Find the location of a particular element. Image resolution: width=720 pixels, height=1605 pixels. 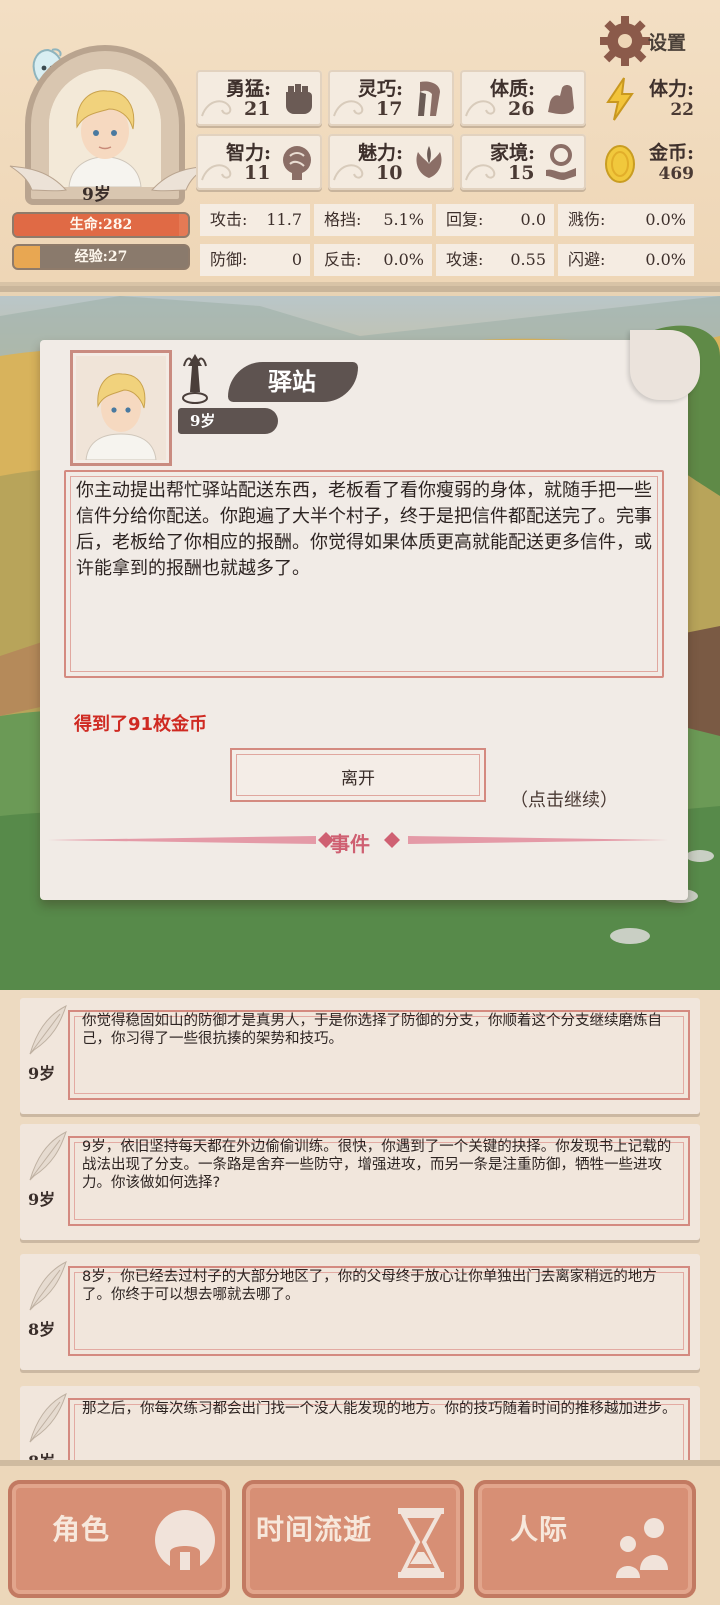

resource-stamina: 体力: 22 is located at coordinates (649, 98).